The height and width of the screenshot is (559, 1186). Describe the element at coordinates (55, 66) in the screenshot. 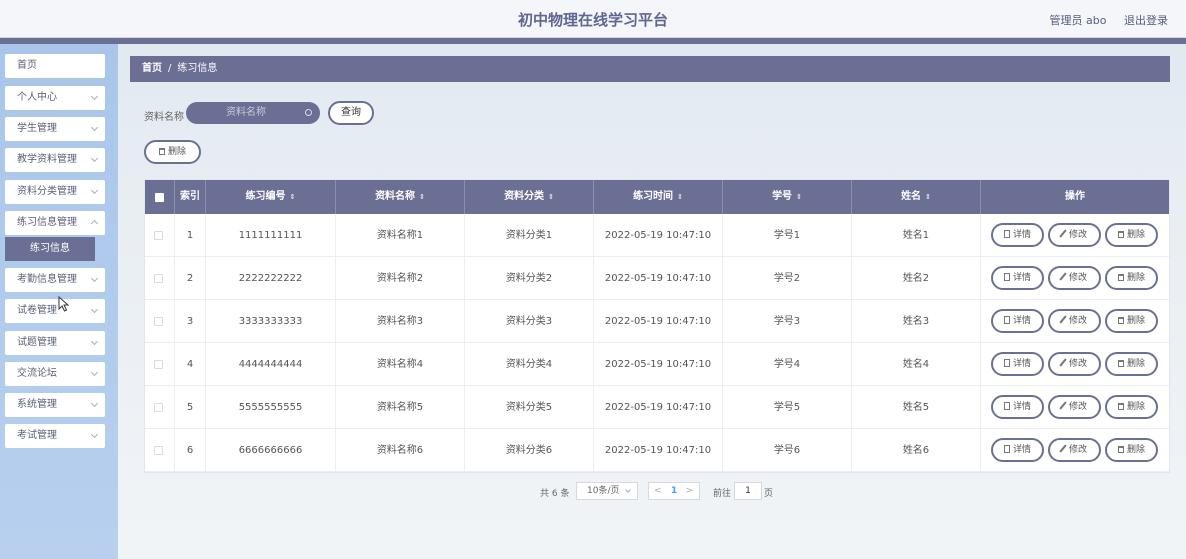

I see `sidebar-item-home: 首页` at that location.